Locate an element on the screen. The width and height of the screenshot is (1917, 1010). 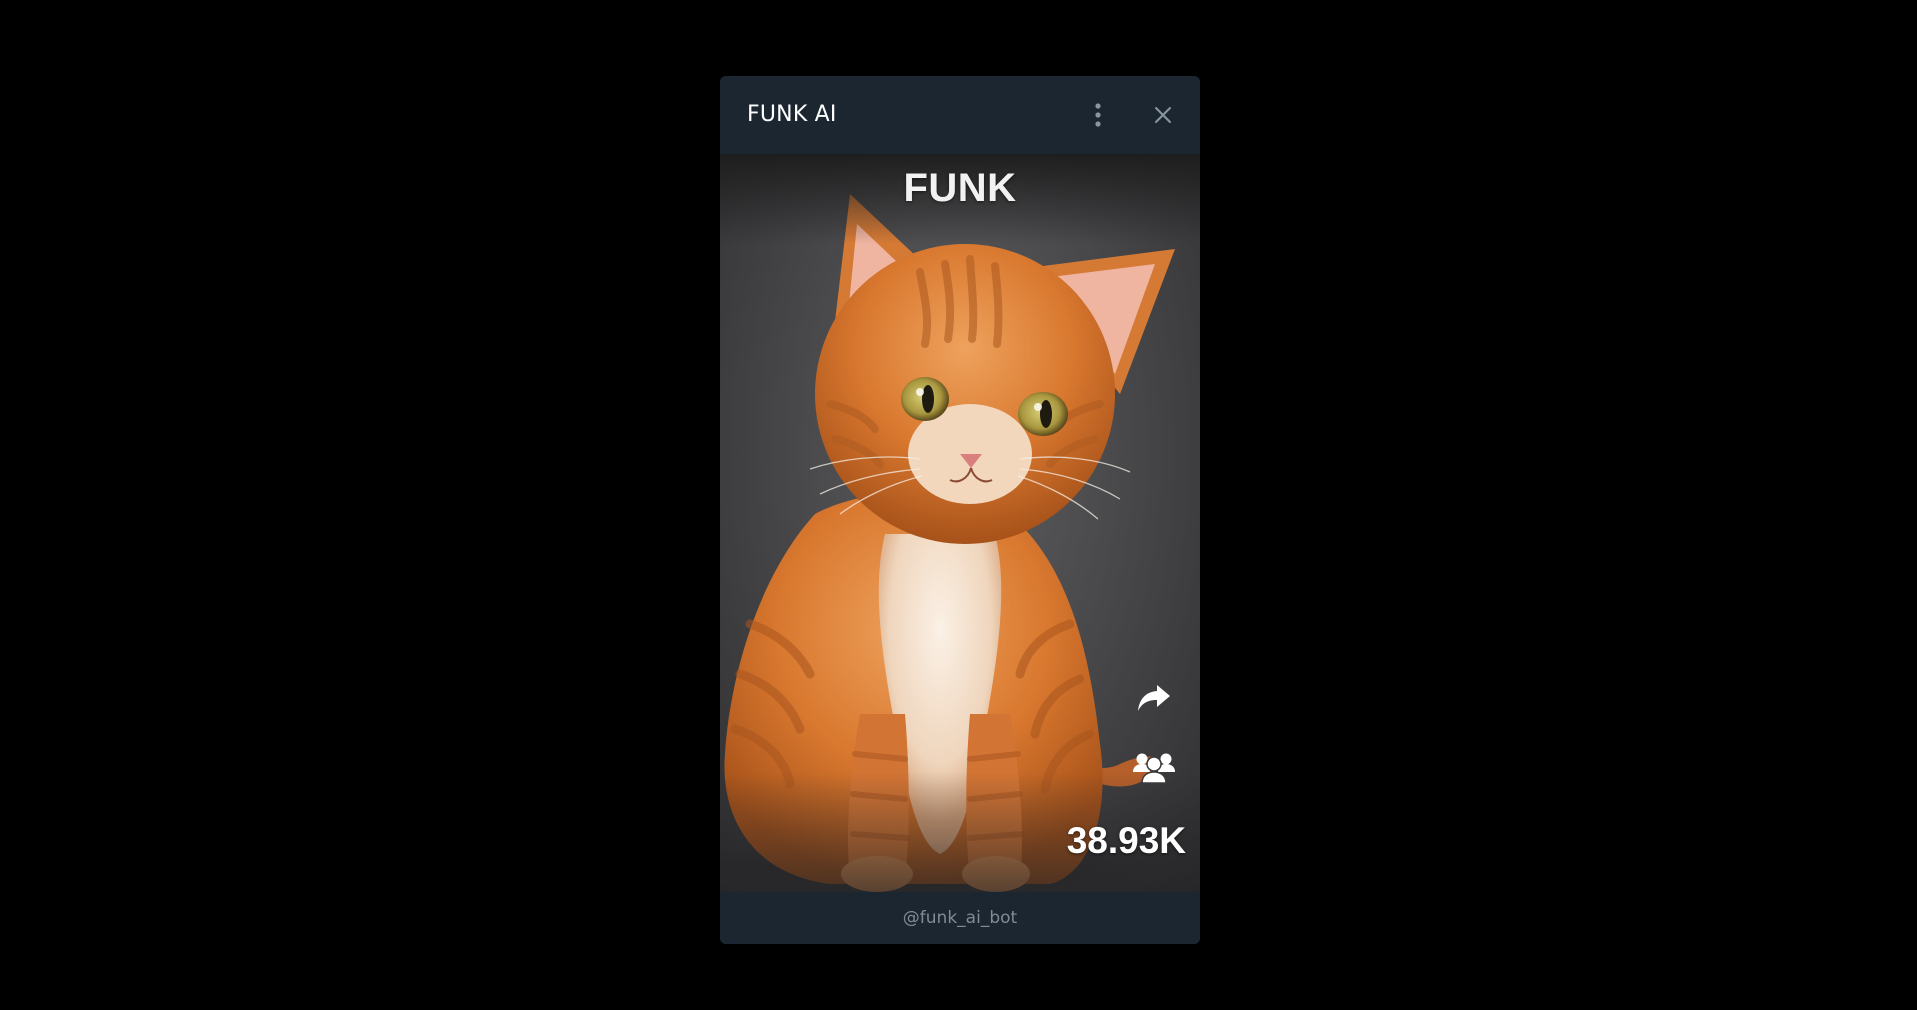
more-vertical-icon is located at coordinates (1098, 115).